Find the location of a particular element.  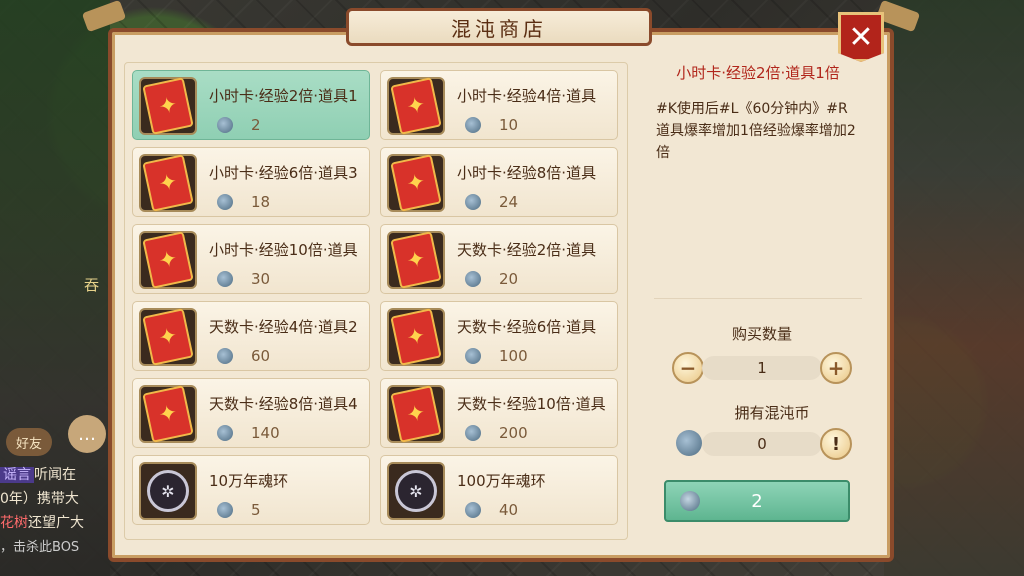

item-name: 天数卡·经验4倍·道具2 is located at coordinates (283, 327).